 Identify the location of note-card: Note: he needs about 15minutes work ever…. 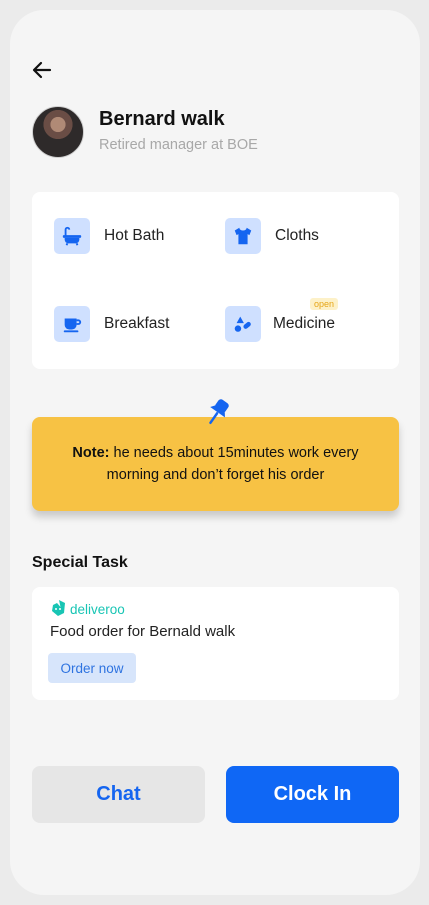
(215, 464).